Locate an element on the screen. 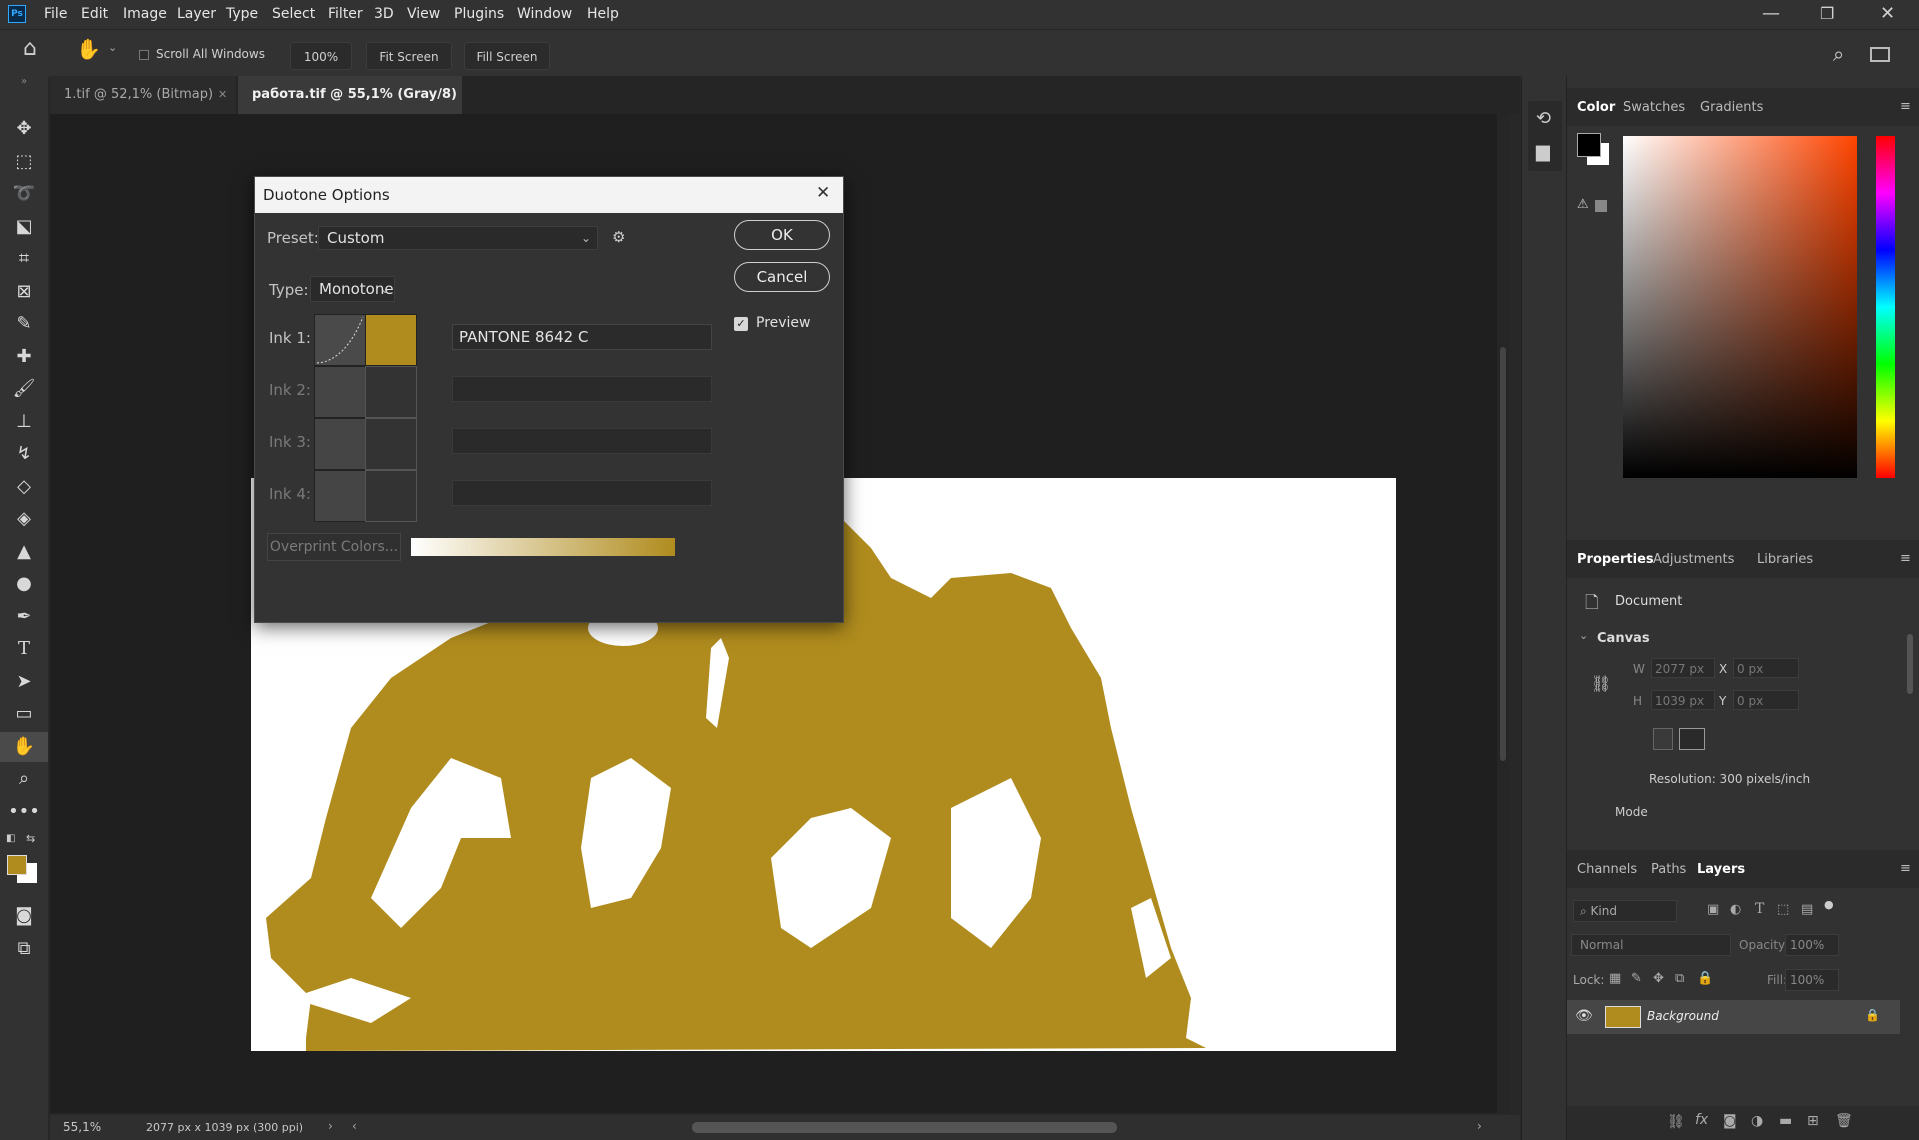 This screenshot has width=1919, height=1140. tab-gradients: Gradients is located at coordinates (1731, 107).